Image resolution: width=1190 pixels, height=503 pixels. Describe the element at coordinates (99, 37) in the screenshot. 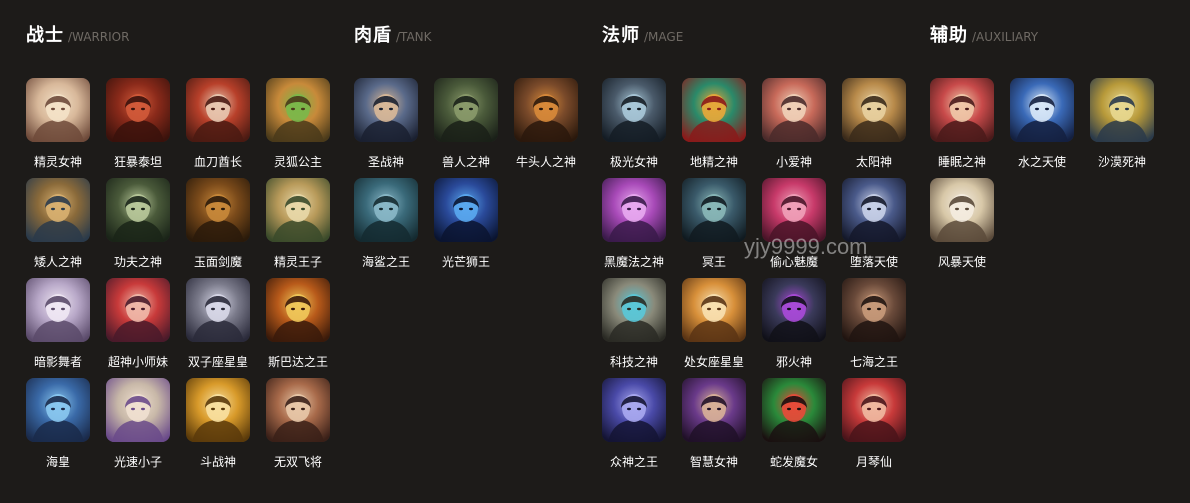

I see `group-subtitle: /WARRIOR` at that location.